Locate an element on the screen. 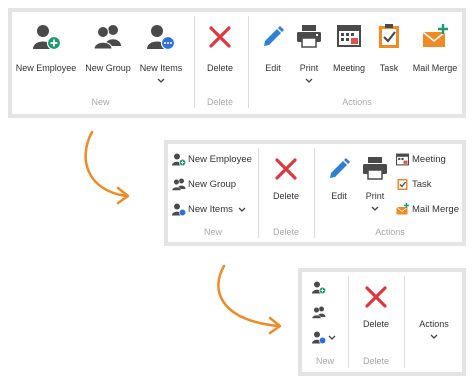 This screenshot has height=384, width=474. new-items-button is located at coordinates (325, 338).